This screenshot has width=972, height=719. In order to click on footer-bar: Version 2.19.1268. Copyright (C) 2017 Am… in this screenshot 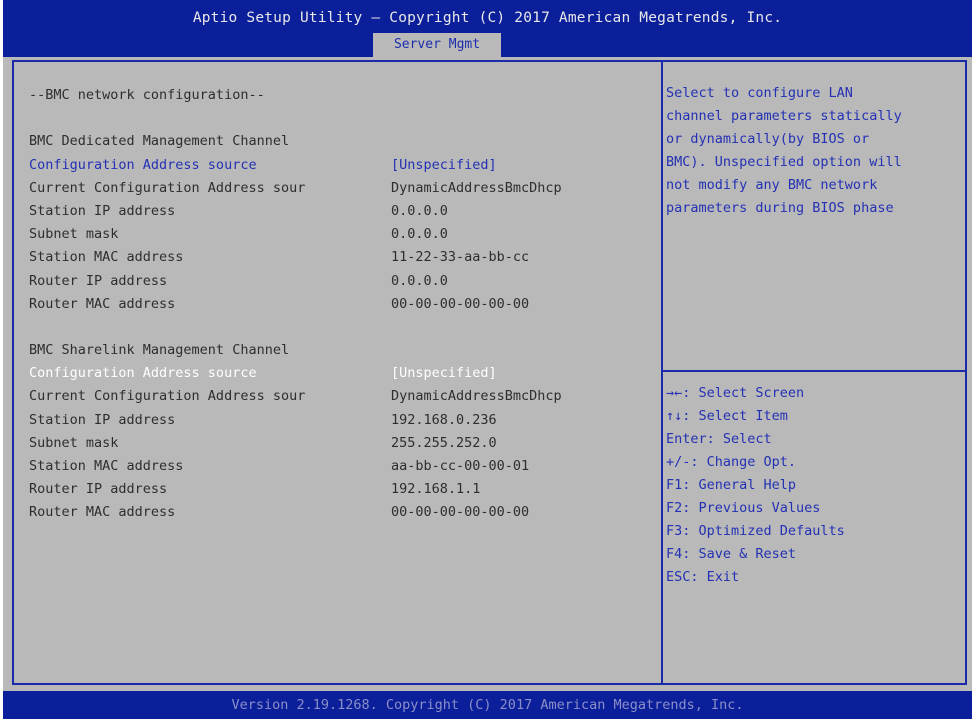, I will do `click(487, 705)`.